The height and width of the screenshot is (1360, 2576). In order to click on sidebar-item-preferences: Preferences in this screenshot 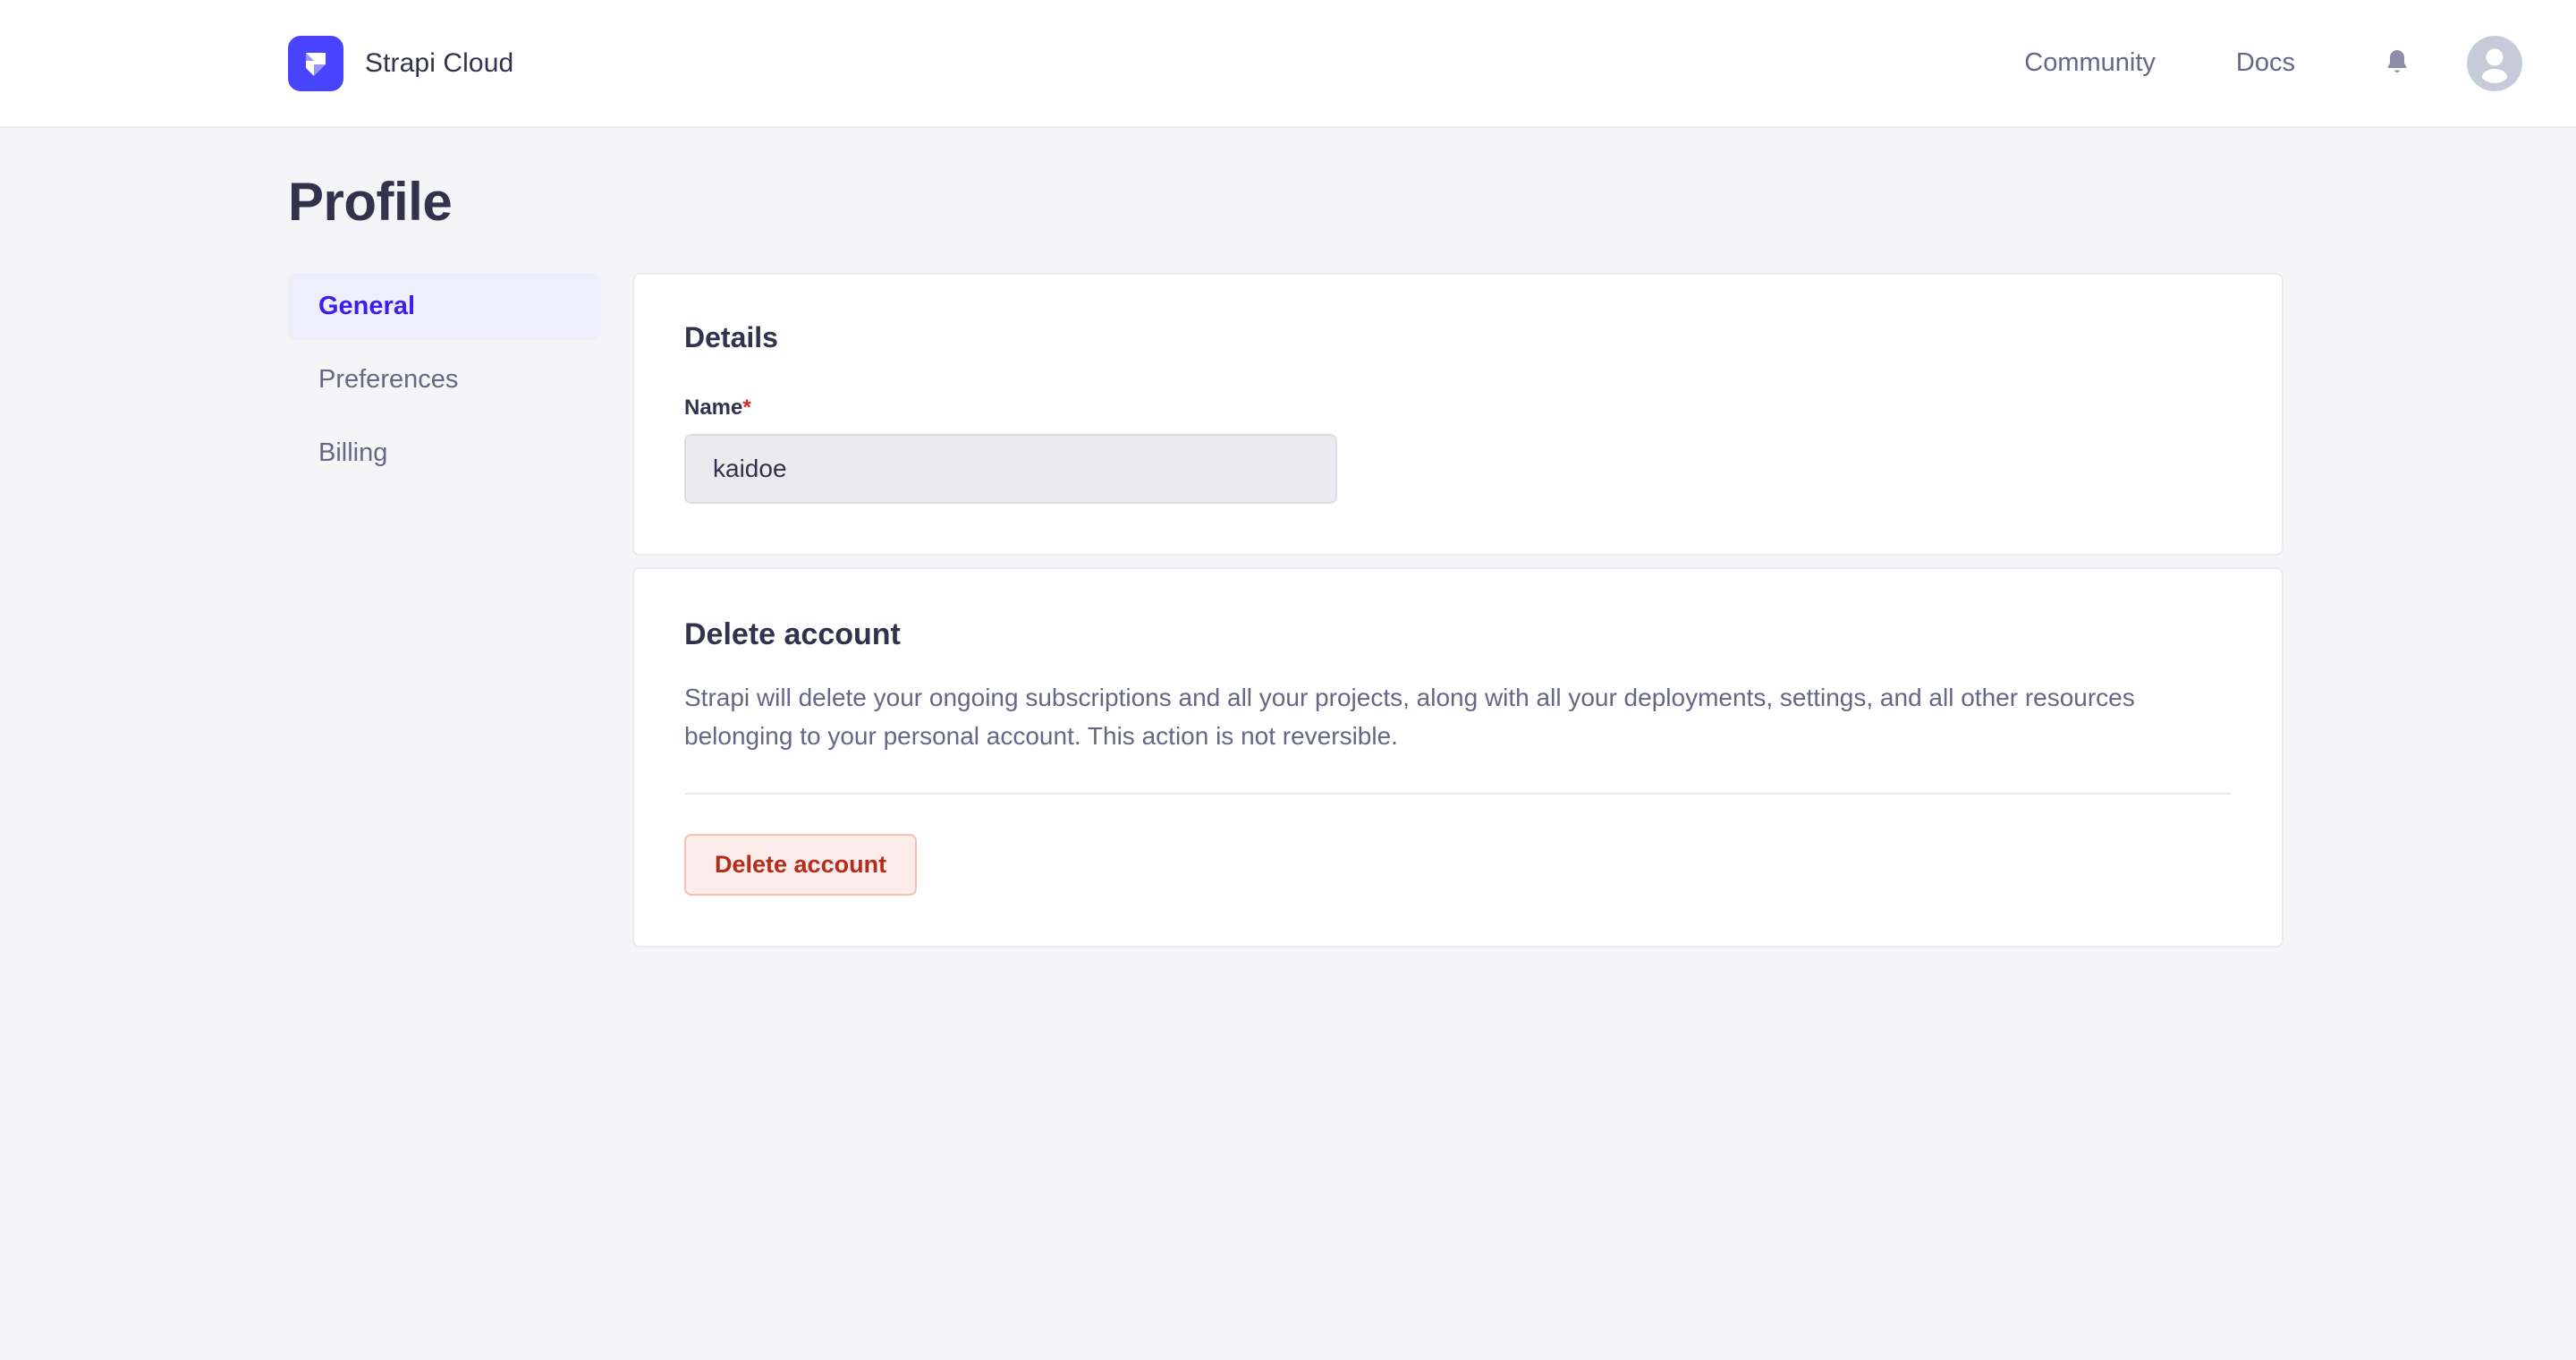, I will do `click(444, 380)`.